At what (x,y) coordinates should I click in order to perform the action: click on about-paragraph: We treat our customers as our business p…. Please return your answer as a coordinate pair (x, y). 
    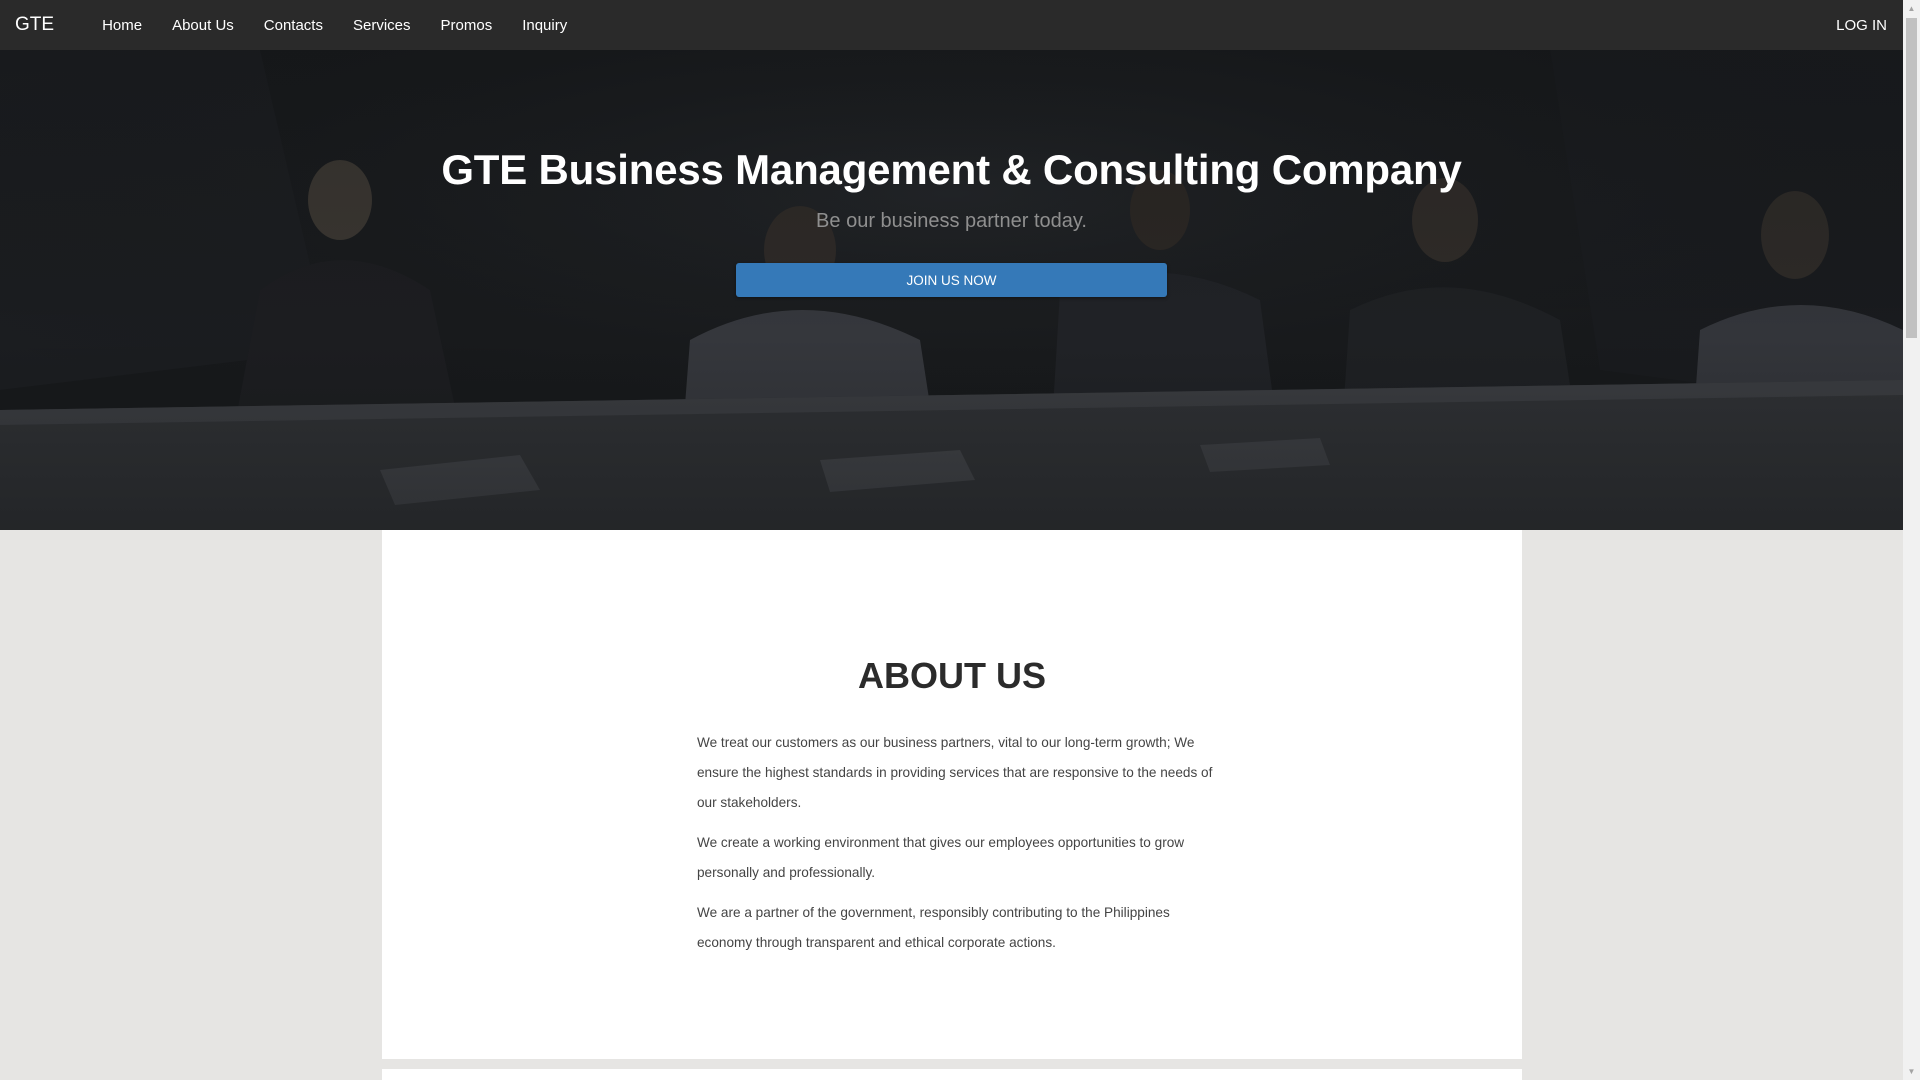
    Looking at the image, I should click on (955, 772).